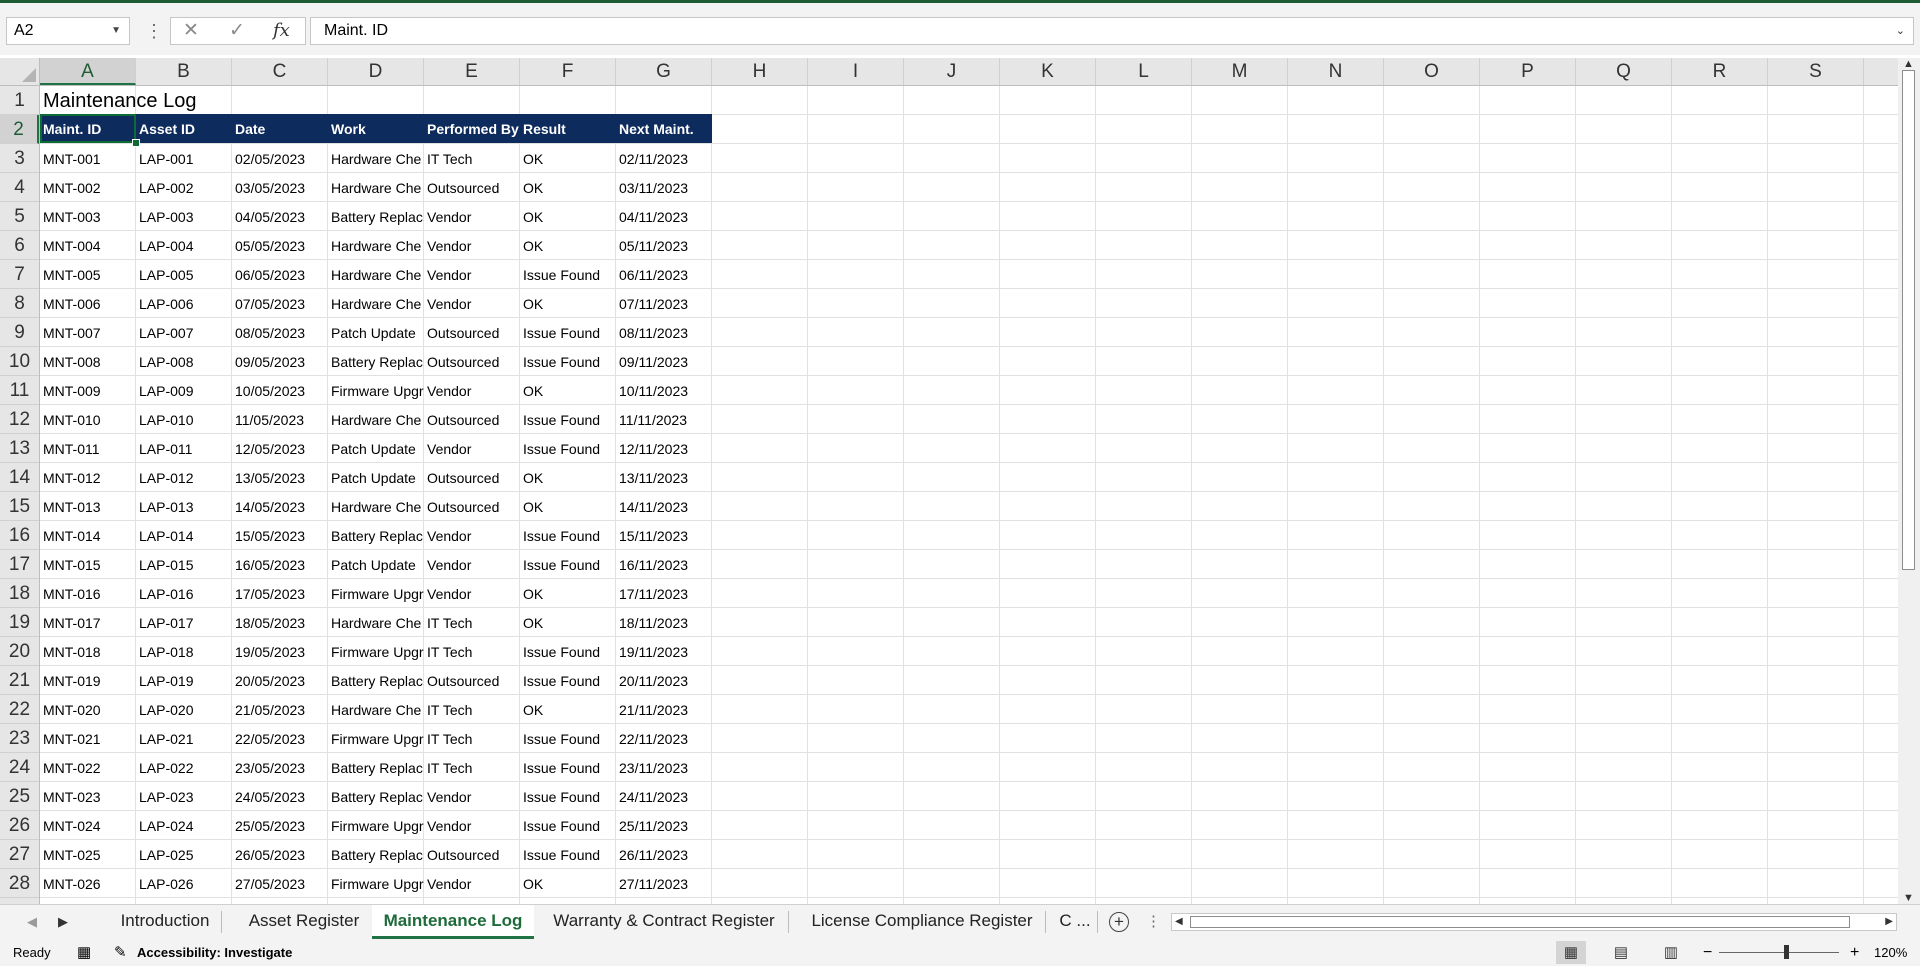  What do you see at coordinates (453, 922) in the screenshot?
I see `sheet-tab: Maintenance Log` at bounding box center [453, 922].